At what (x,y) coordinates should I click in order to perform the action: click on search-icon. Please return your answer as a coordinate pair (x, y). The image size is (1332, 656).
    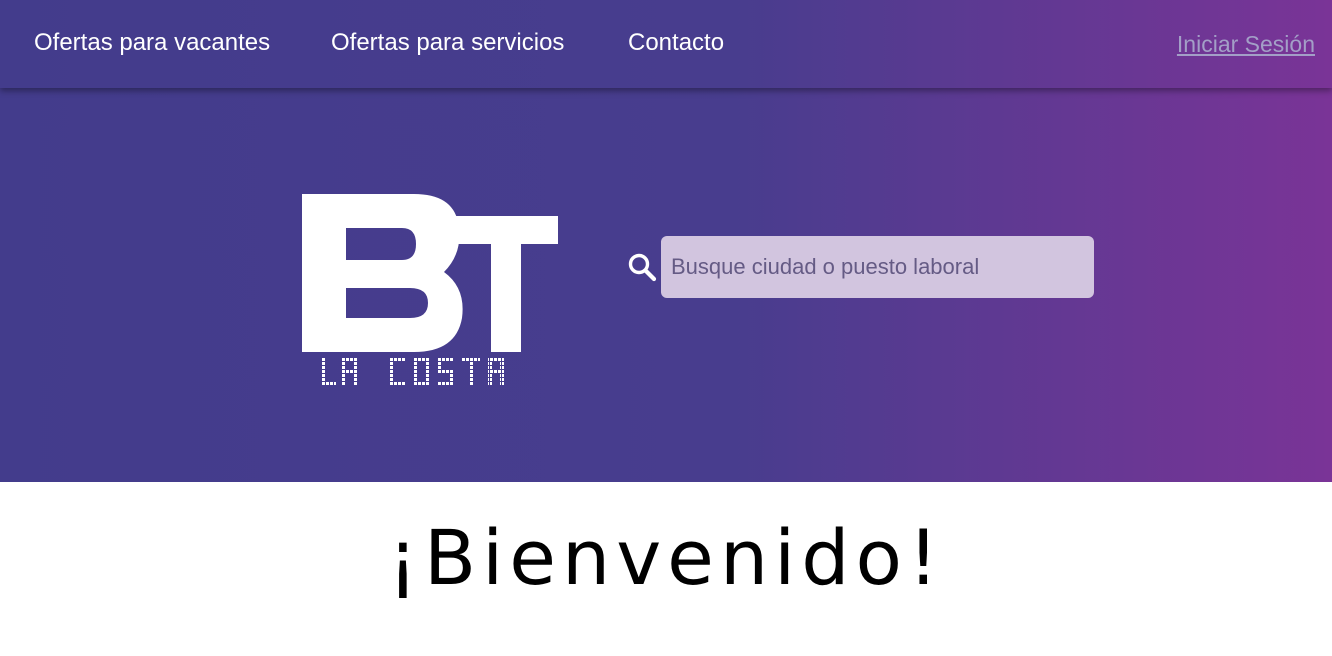
    Looking at the image, I should click on (642, 267).